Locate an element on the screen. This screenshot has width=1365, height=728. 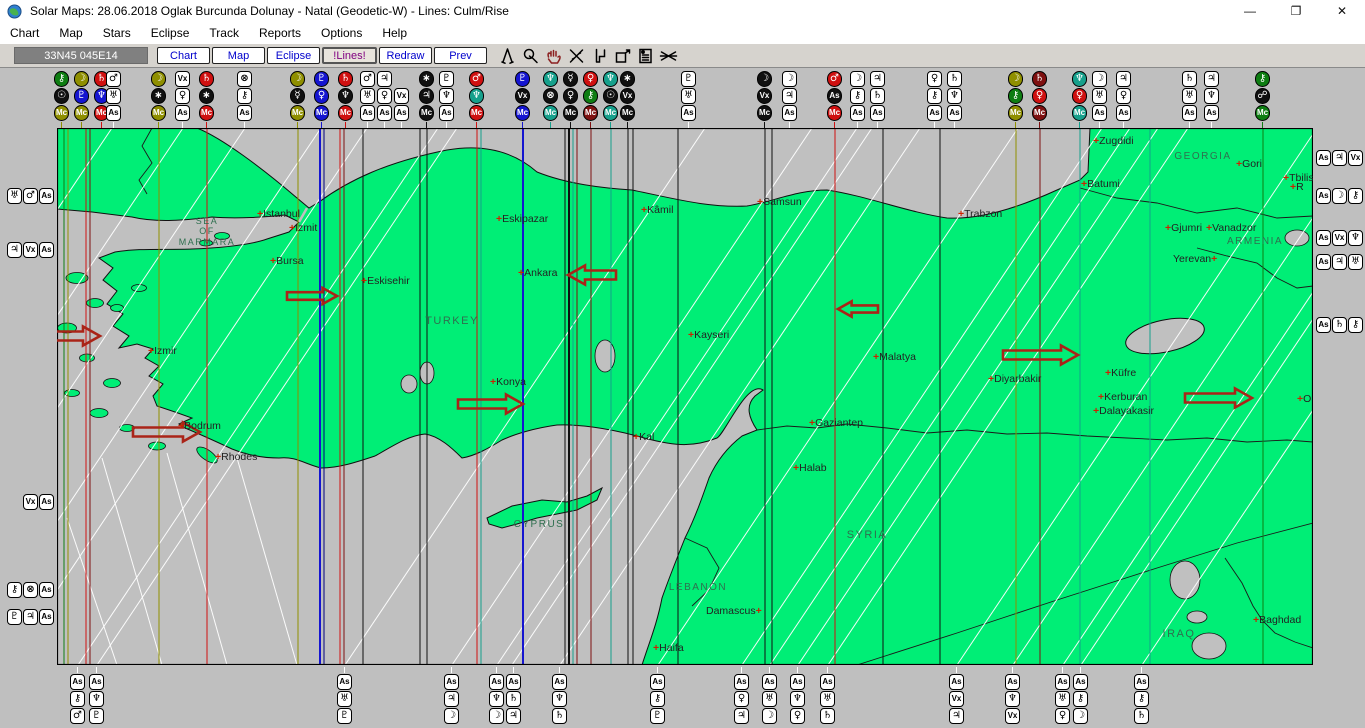
right-glyph-rail: As ♃ Vx As ☽ ⚷ As Vx ♆ As ♃ ♅ As ♄ ⚷ is located at coordinates (1339, 364).